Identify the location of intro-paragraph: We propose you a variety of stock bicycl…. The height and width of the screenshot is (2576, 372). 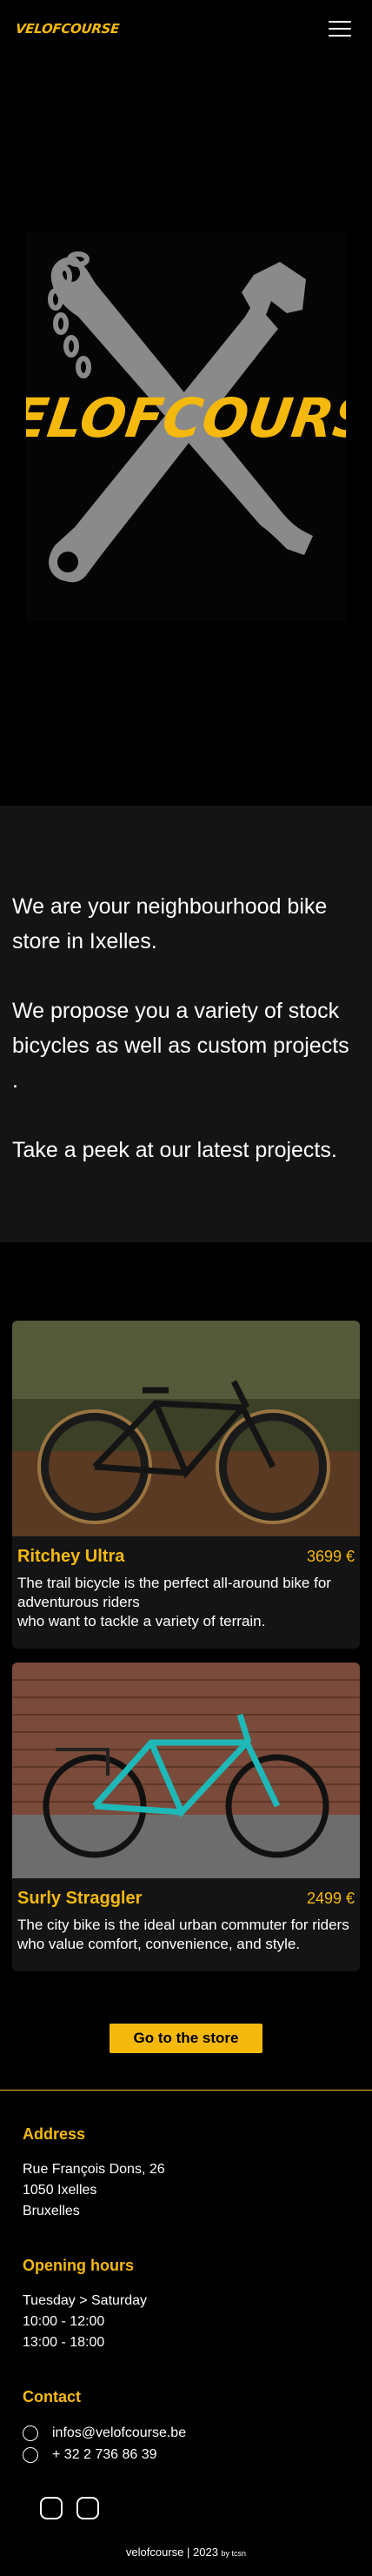
(180, 1046).